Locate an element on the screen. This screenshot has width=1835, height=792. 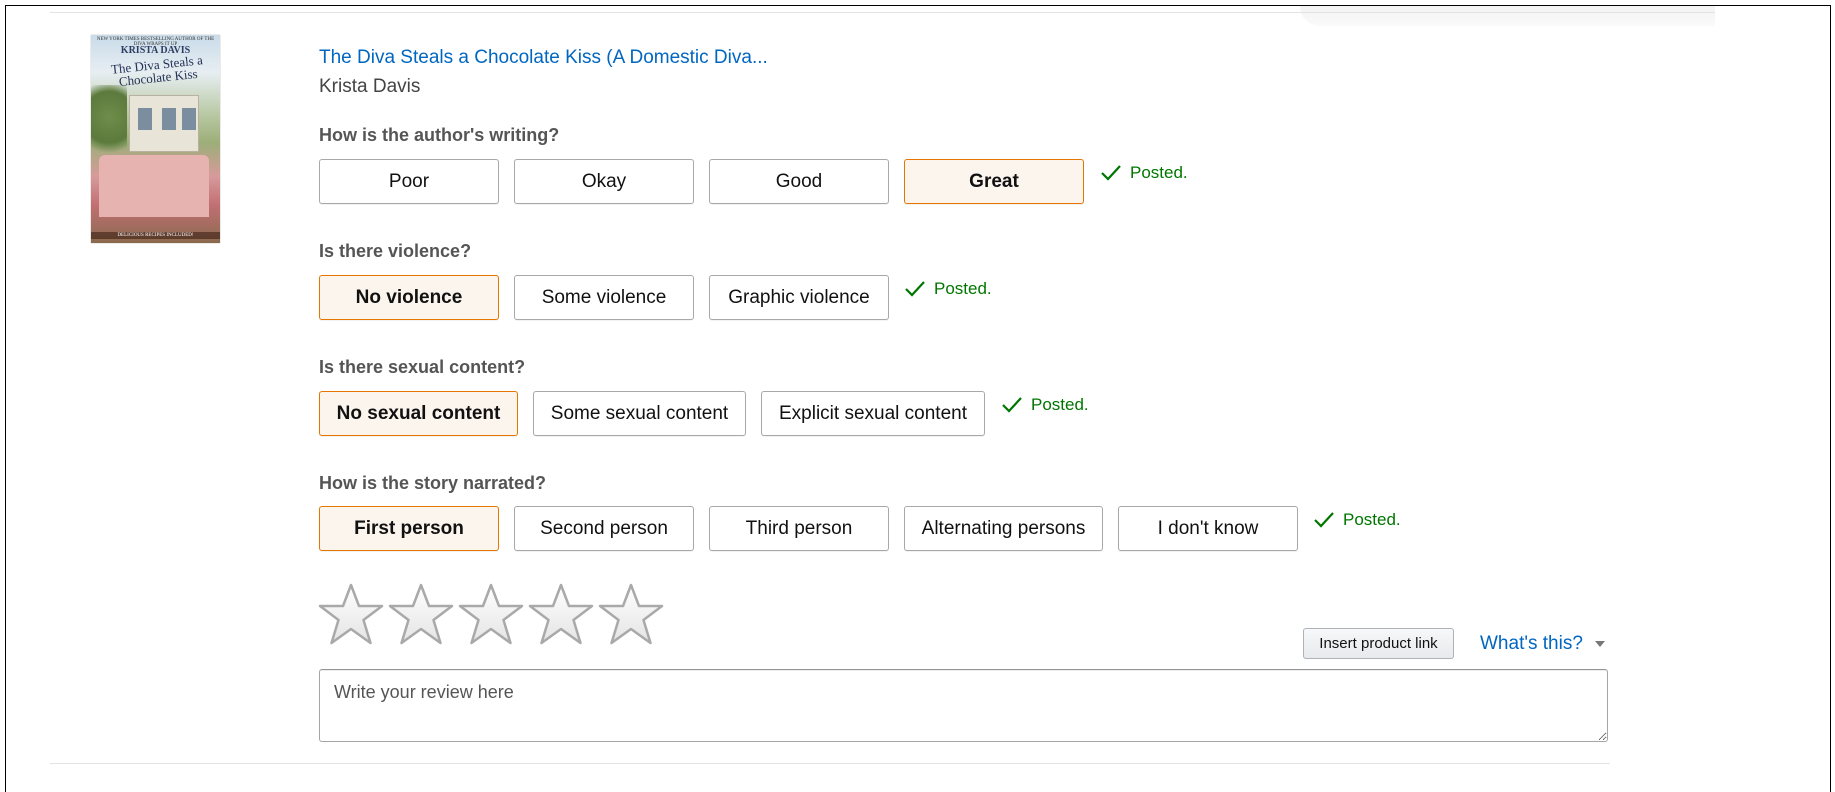
star-5-icon is located at coordinates (631, 614).